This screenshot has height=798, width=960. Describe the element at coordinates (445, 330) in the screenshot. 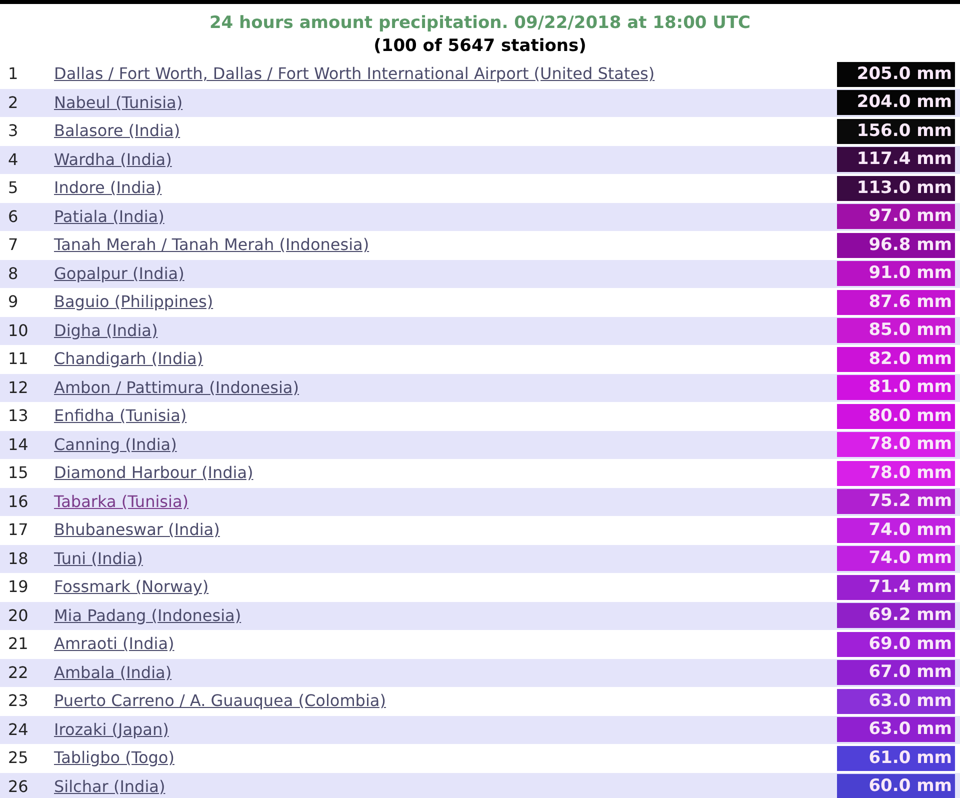

I see `station-link: Digha (India)` at that location.